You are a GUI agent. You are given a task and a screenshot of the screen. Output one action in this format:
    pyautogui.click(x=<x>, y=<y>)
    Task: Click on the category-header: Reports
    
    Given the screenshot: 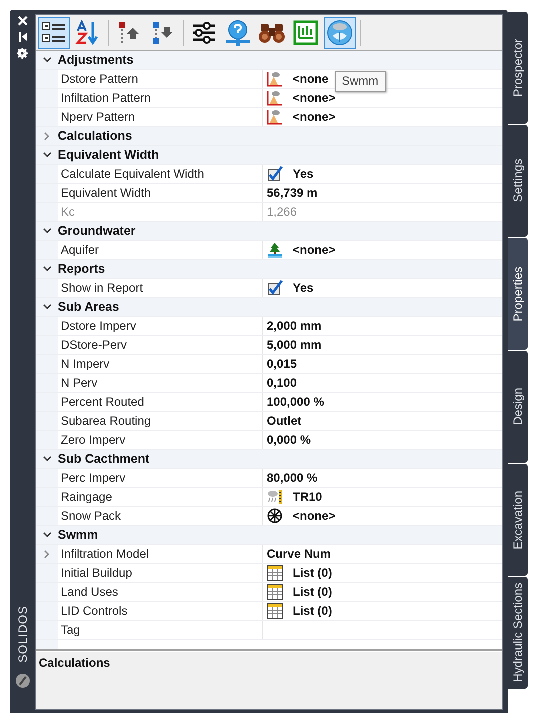 What is the action you would take?
    pyautogui.click(x=82, y=269)
    